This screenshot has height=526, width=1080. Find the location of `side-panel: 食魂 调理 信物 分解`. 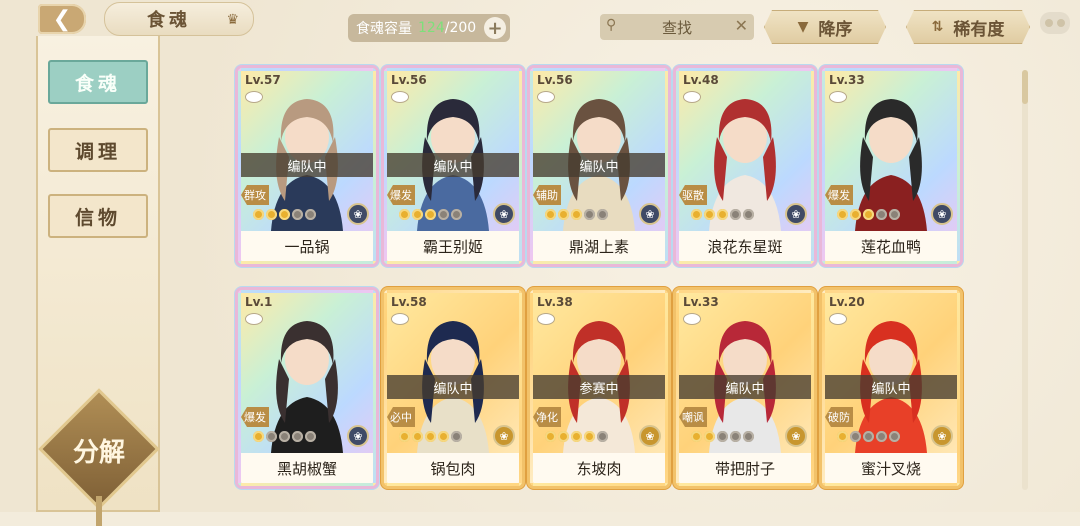

side-panel: 食魂 调理 信物 分解 is located at coordinates (98, 281).